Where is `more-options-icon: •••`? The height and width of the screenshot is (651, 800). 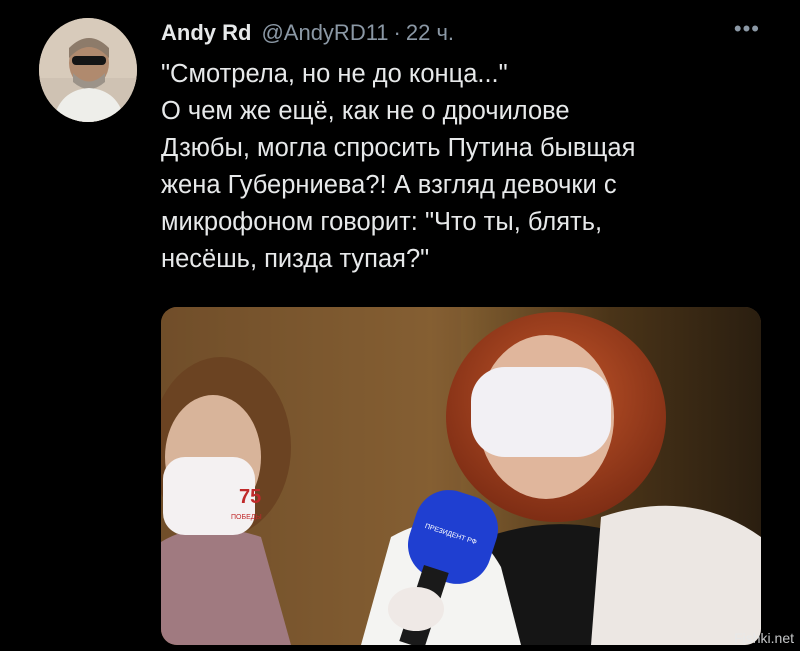 more-options-icon: ••• is located at coordinates (747, 29).